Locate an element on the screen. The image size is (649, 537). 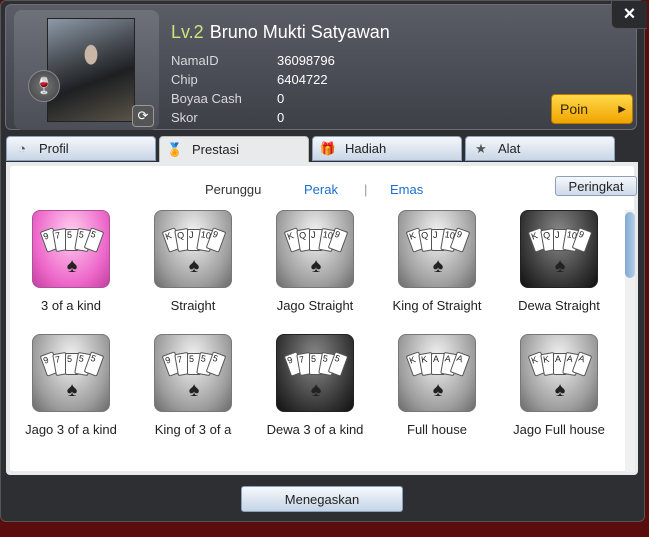
tab-prestasi: 🏅 Prestasi is located at coordinates (234, 149).